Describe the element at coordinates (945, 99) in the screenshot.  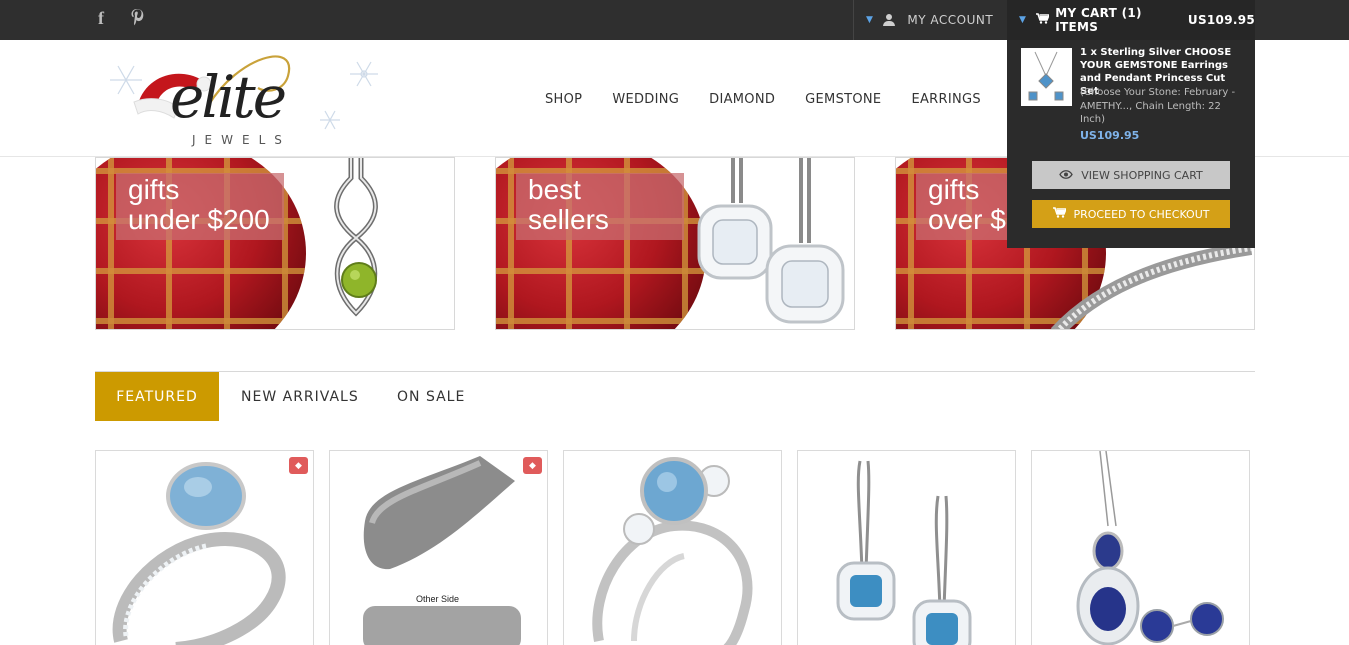
I see `nav-earrings: EARRINGS` at that location.